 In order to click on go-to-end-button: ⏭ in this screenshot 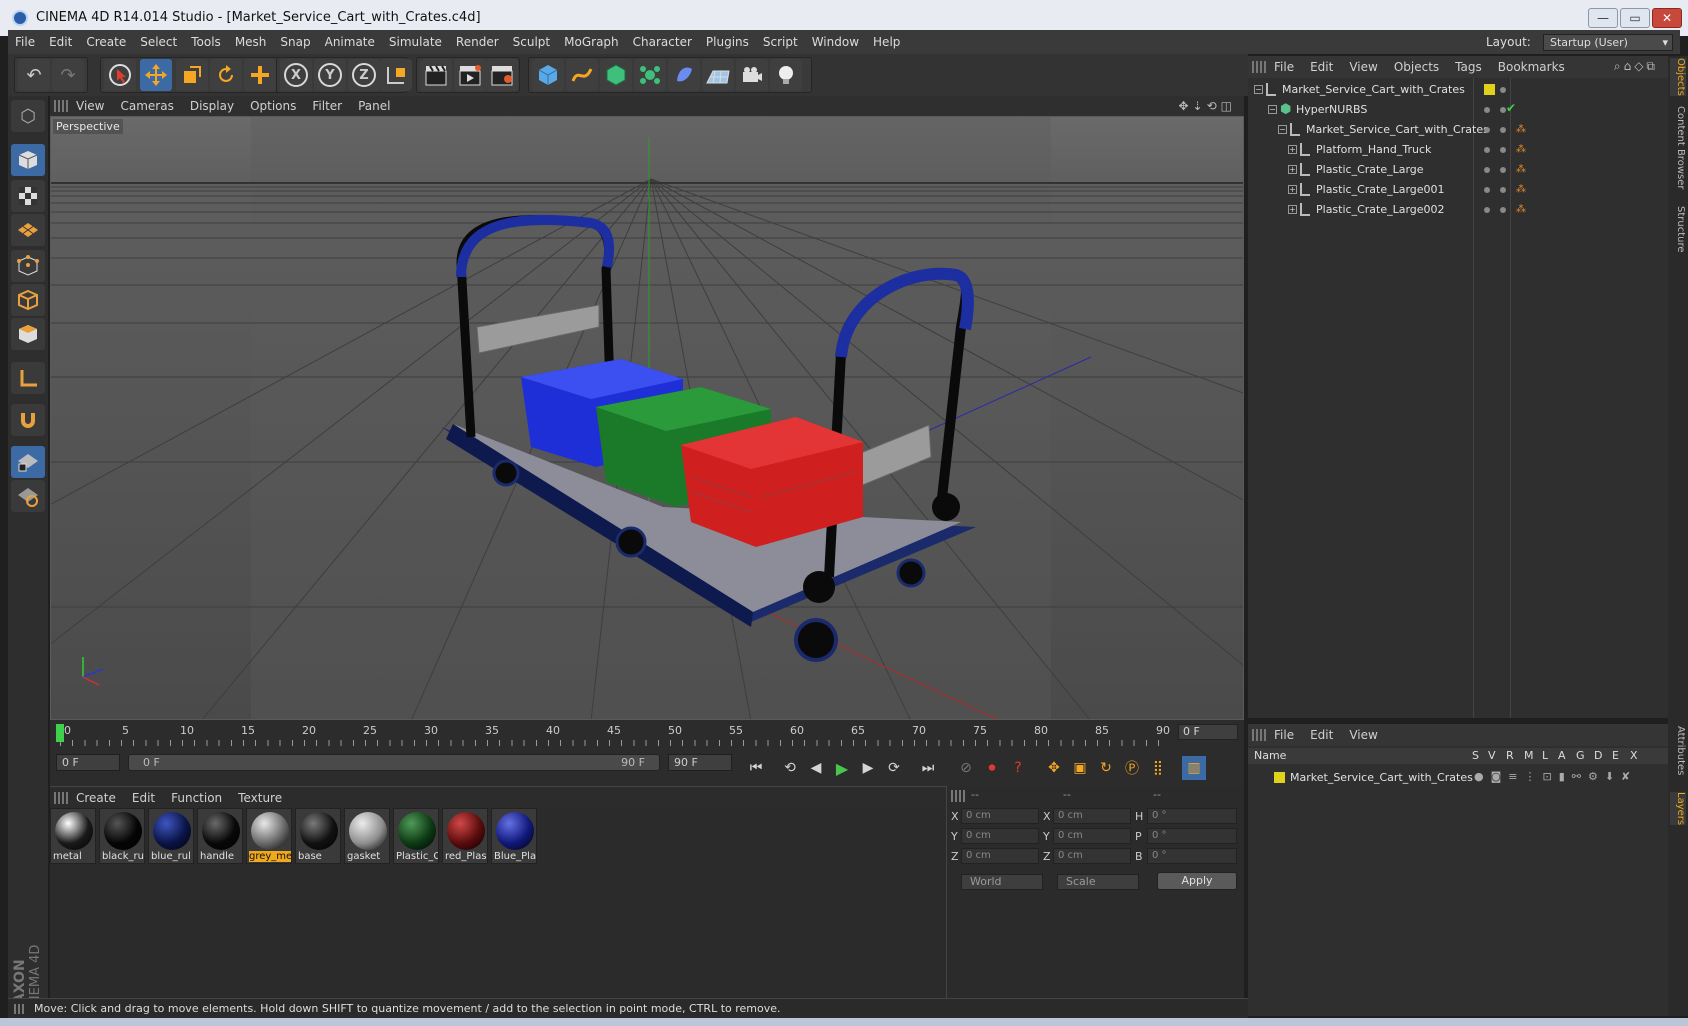, I will do `click(928, 768)`.